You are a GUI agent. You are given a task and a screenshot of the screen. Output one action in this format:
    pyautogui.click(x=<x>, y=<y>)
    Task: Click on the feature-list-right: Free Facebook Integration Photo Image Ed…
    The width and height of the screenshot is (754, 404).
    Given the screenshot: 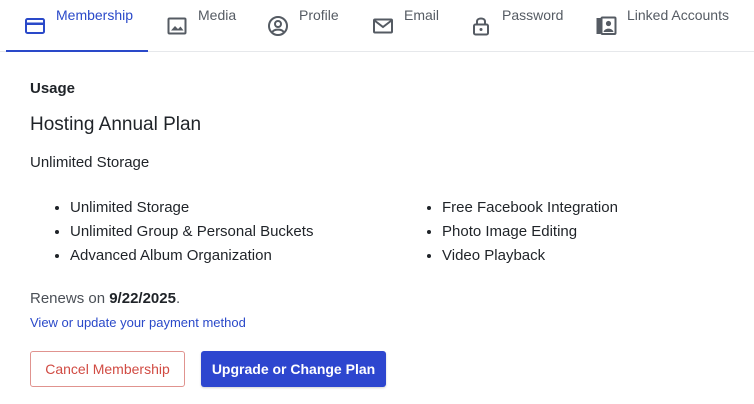 What is the action you would take?
    pyautogui.click(x=510, y=232)
    